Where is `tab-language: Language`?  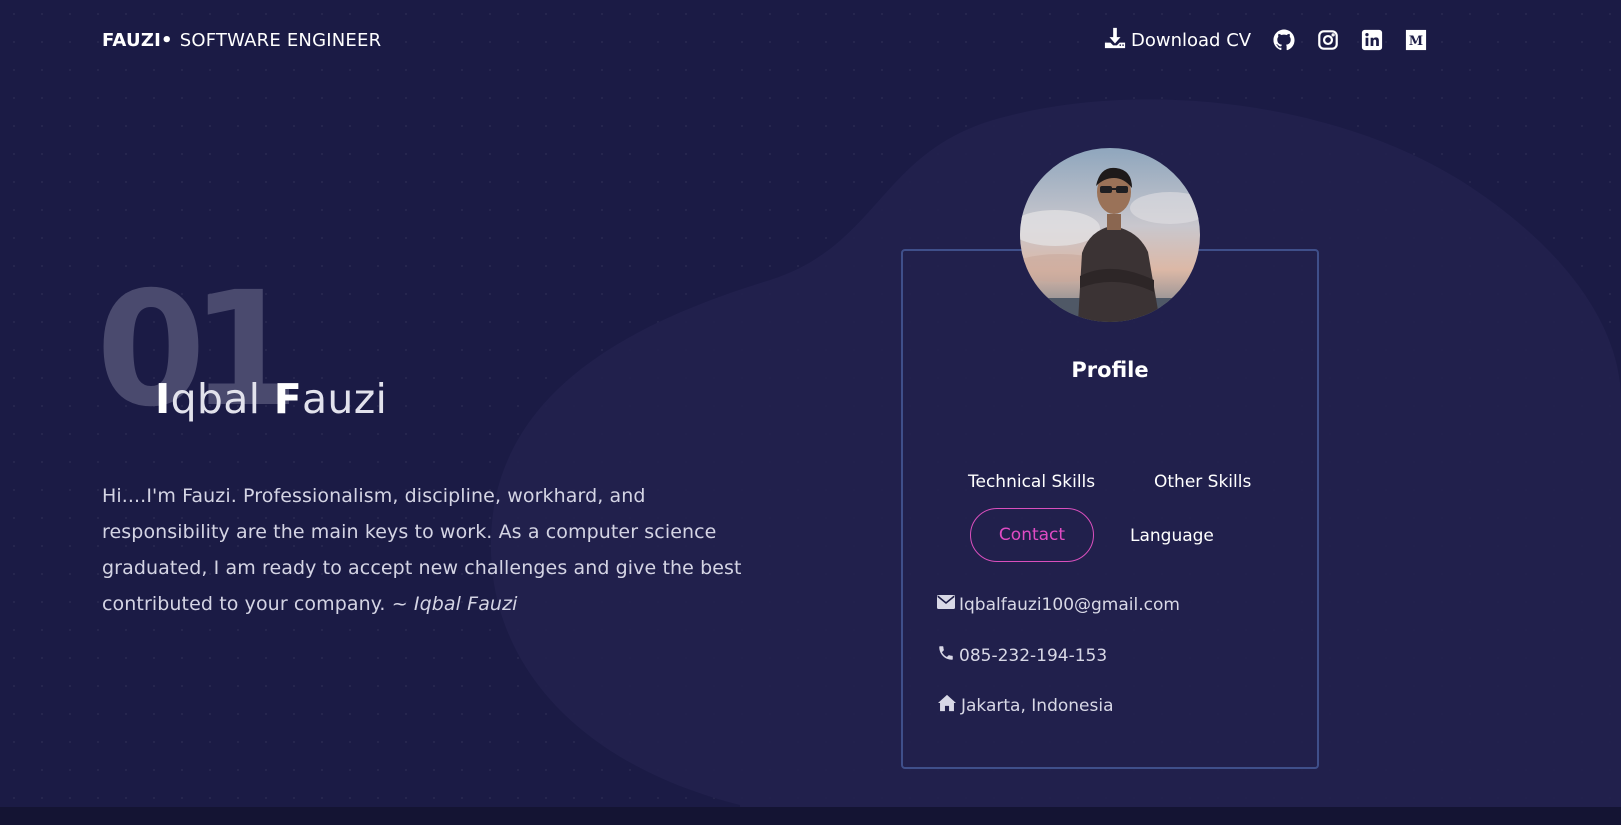 tab-language: Language is located at coordinates (1172, 536).